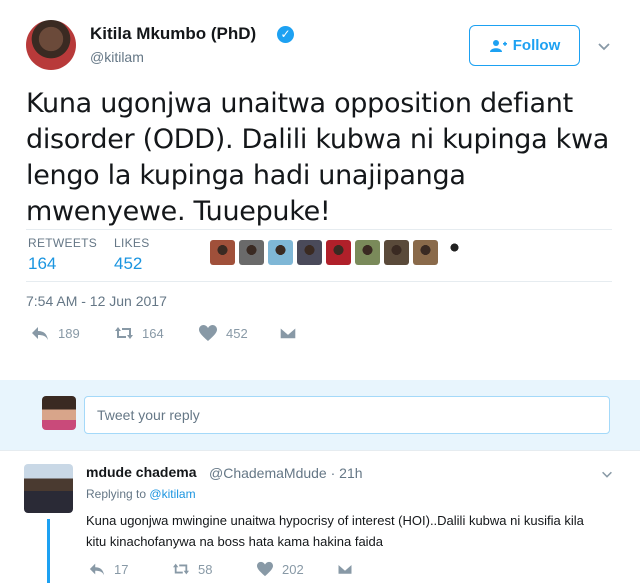  I want to click on reply-author-handle: @ChademaMdude · 21h, so click(286, 473).